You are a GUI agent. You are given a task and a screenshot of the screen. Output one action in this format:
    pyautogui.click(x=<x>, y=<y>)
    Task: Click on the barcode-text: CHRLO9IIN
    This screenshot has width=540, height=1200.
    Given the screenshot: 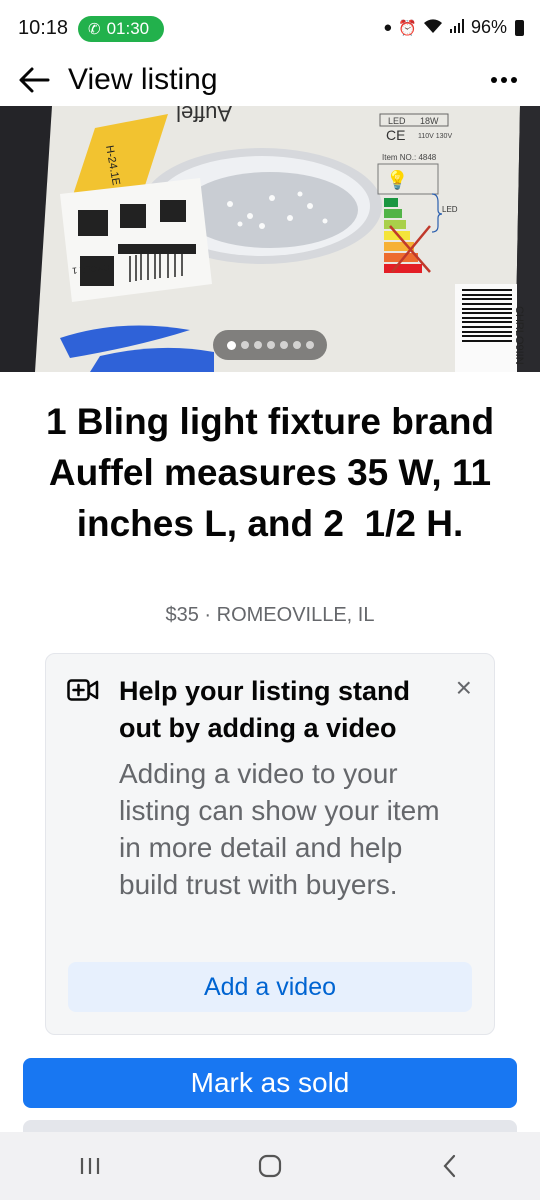 What is the action you would take?
    pyautogui.click(x=519, y=335)
    